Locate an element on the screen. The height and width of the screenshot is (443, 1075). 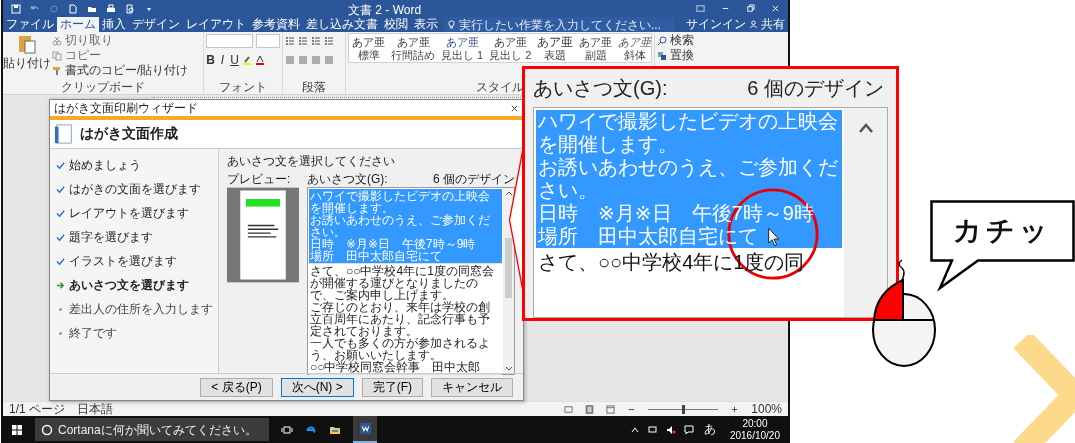
greeting-line: 場所 田中太郎自宅にて is located at coordinates (376, 256).